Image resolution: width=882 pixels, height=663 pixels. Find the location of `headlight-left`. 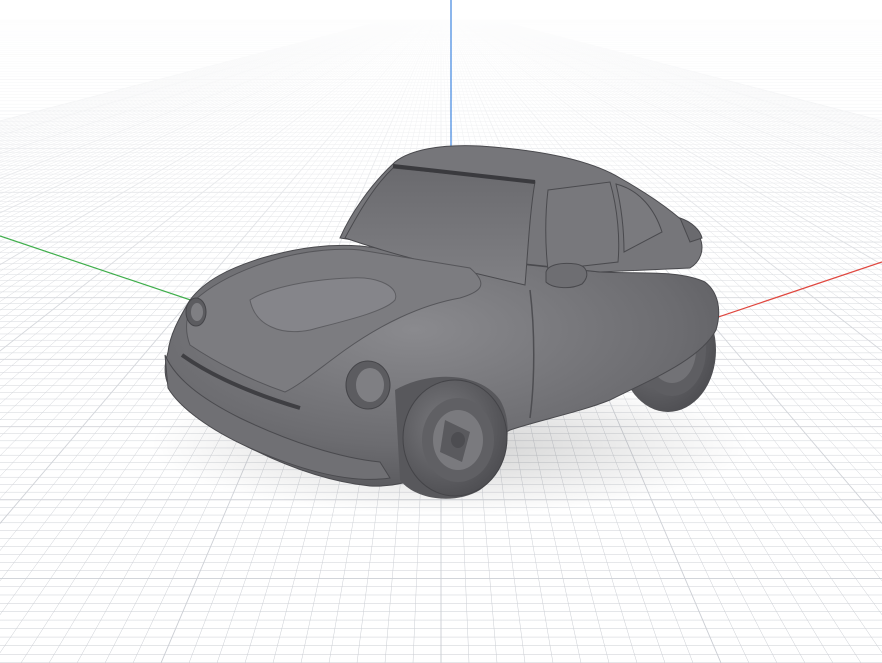

headlight-left is located at coordinates (196, 312).